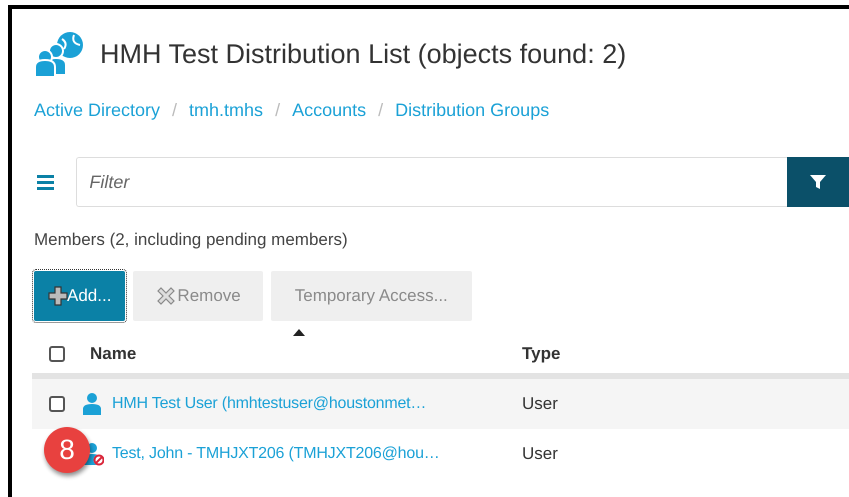  What do you see at coordinates (67, 449) in the screenshot?
I see `step-number-badge: 8` at bounding box center [67, 449].